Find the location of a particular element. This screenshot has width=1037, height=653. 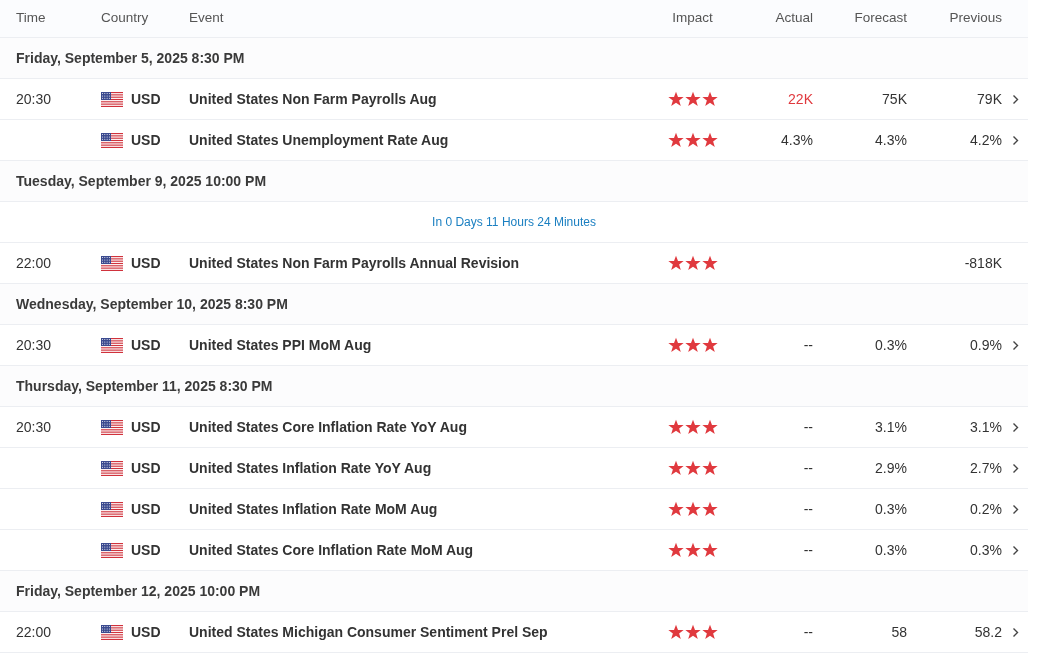

previous-value: 3.1% is located at coordinates (986, 427).